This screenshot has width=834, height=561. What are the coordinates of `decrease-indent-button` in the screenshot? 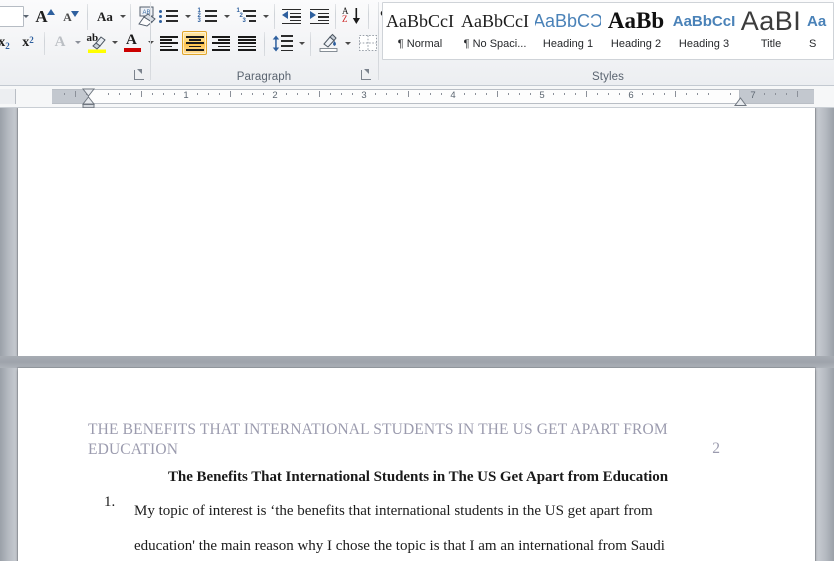 It's located at (291, 16).